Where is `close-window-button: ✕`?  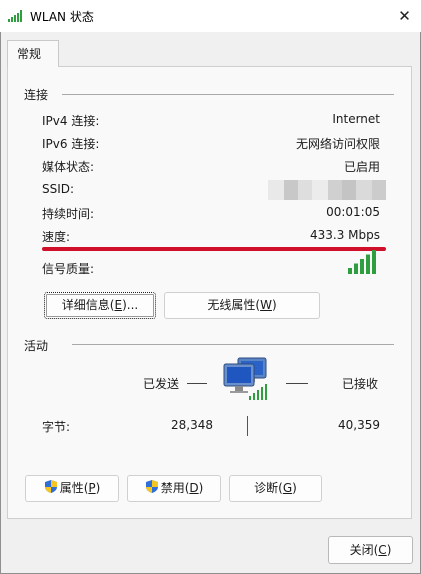 close-window-button: ✕ is located at coordinates (404, 16).